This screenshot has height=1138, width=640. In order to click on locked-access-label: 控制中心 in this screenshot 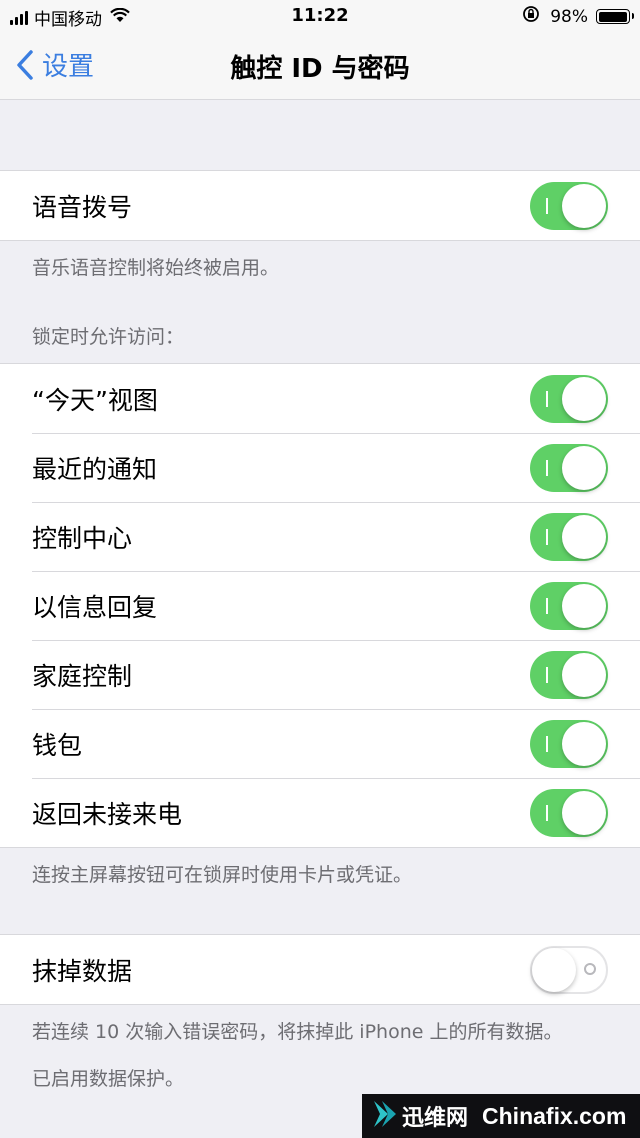, I will do `click(82, 538)`.